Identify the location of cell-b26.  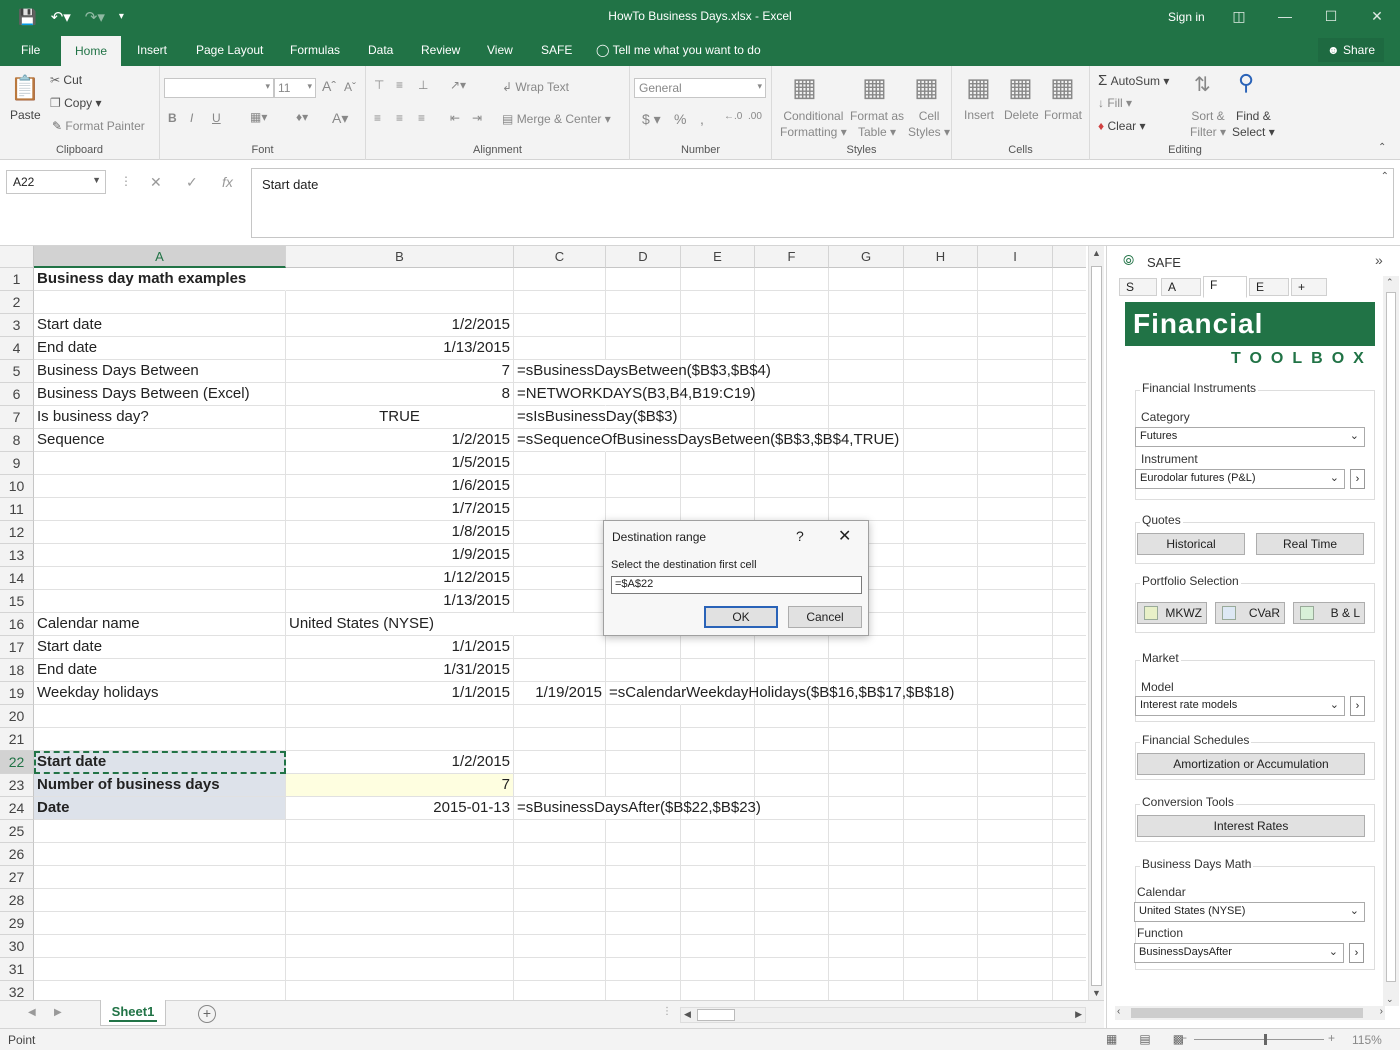
(400, 854).